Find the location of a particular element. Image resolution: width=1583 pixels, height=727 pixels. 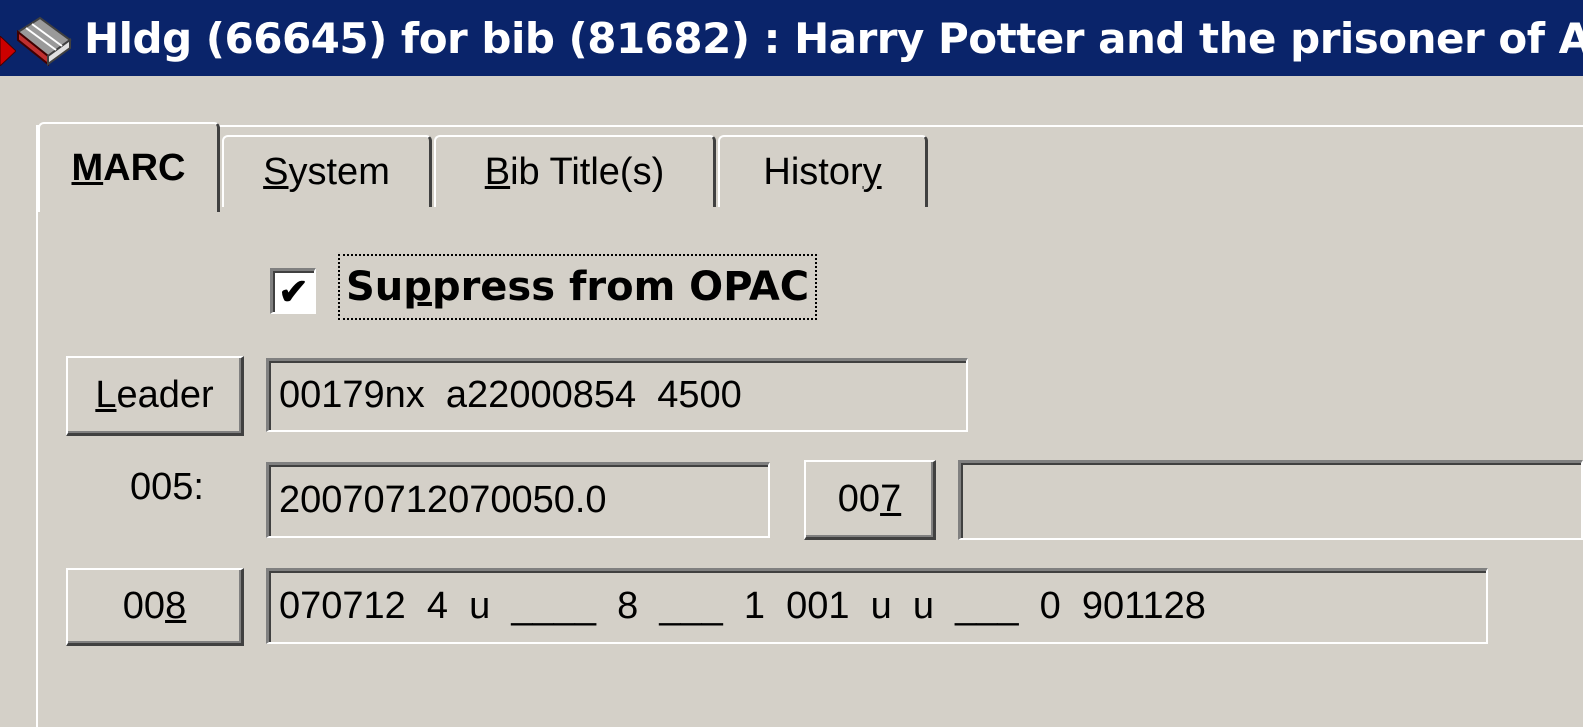

tab-history-accel: y is located at coordinates (872, 171).